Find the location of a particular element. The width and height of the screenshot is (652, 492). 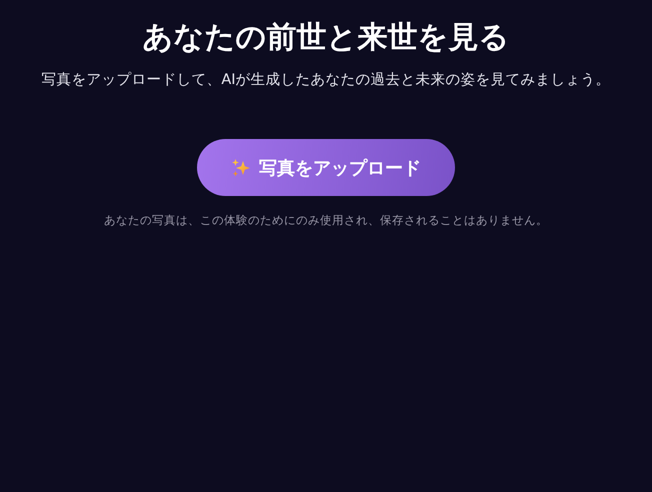

sparkles-icon is located at coordinates (241, 168).